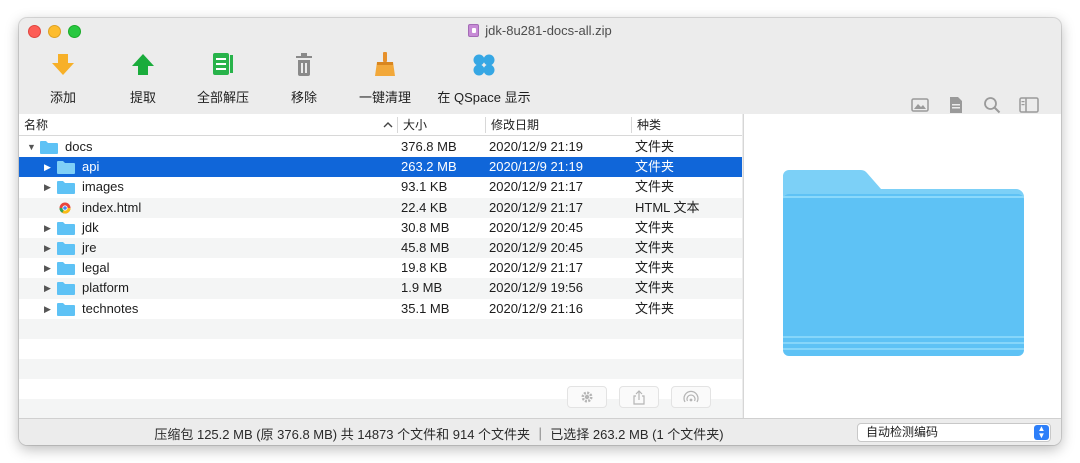 Image resolution: width=1080 pixels, height=463 pixels. I want to click on trash-icon, so click(304, 64).